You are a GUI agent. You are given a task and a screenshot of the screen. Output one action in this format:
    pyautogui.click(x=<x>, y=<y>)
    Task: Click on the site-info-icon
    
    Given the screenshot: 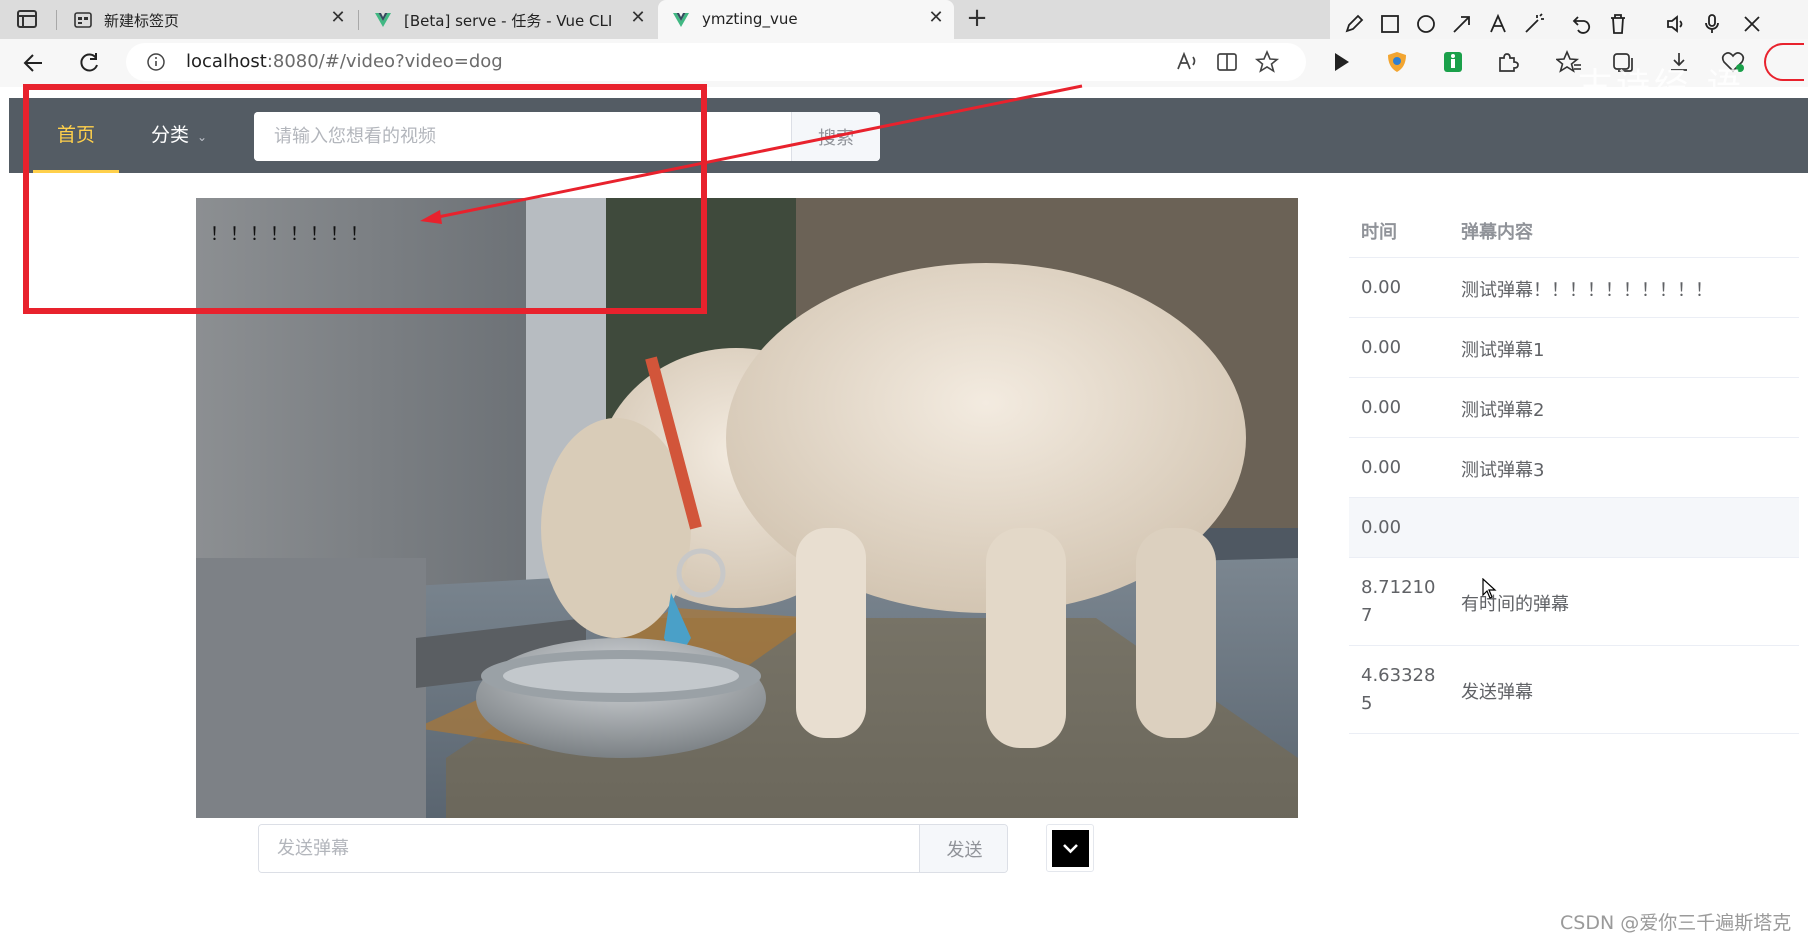 What is the action you would take?
    pyautogui.click(x=156, y=62)
    